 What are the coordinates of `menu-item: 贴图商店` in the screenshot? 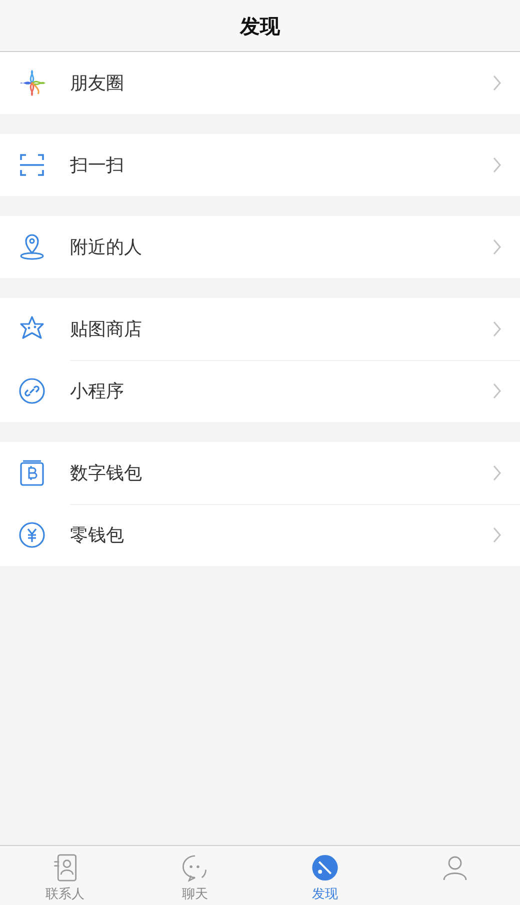 It's located at (260, 329).